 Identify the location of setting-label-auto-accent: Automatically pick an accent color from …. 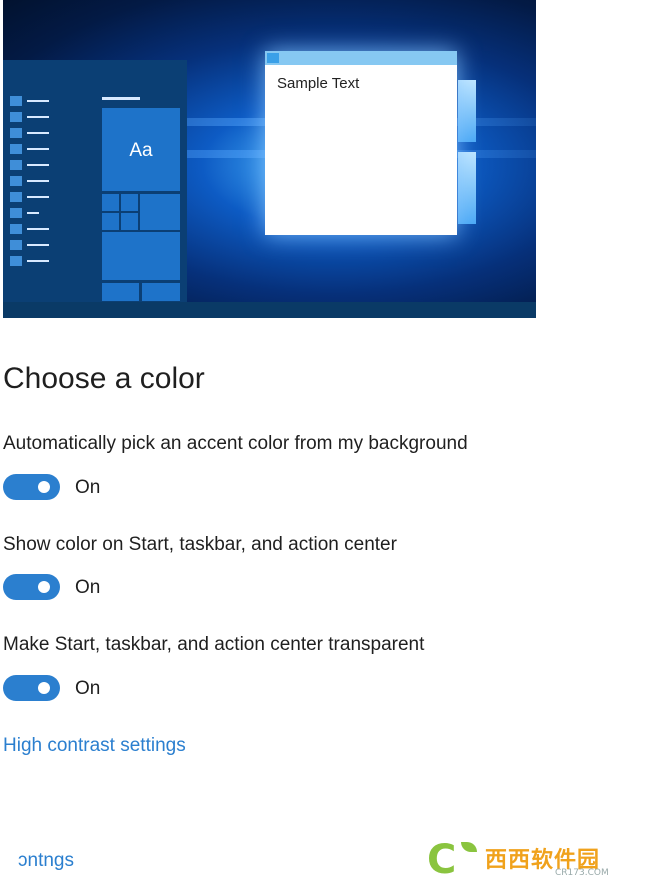
(235, 443).